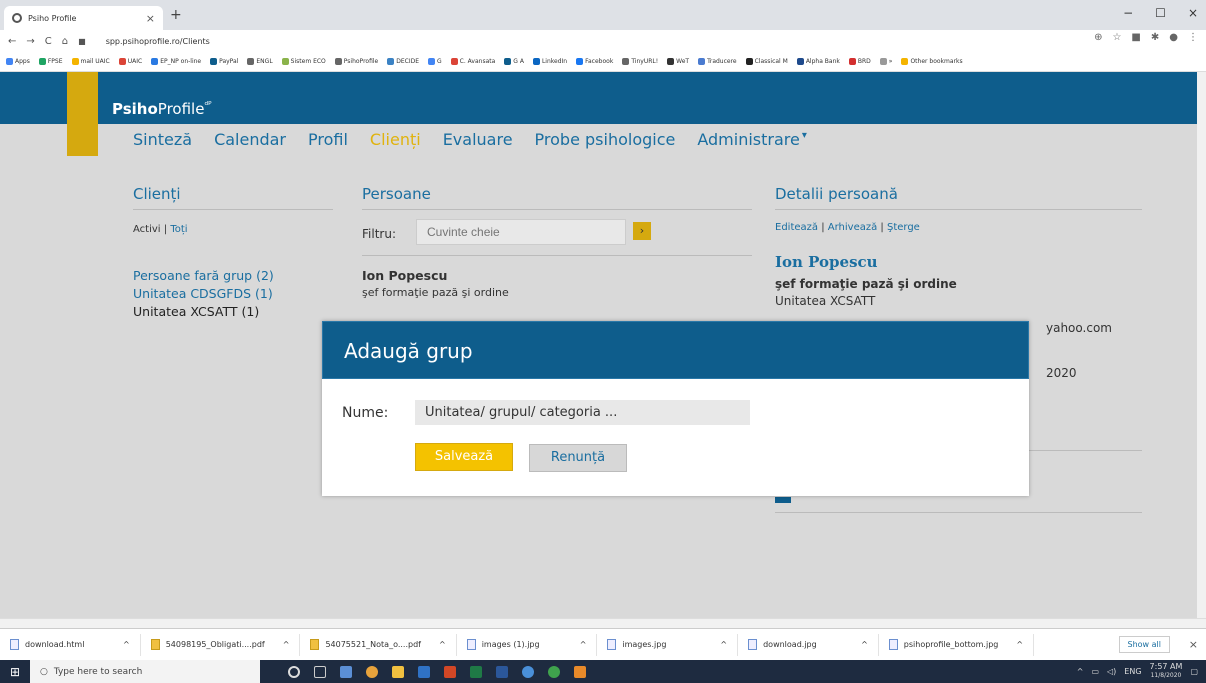 This screenshot has width=1206, height=683. Describe the element at coordinates (642, 231) in the screenshot. I see `filter-button: ›` at that location.